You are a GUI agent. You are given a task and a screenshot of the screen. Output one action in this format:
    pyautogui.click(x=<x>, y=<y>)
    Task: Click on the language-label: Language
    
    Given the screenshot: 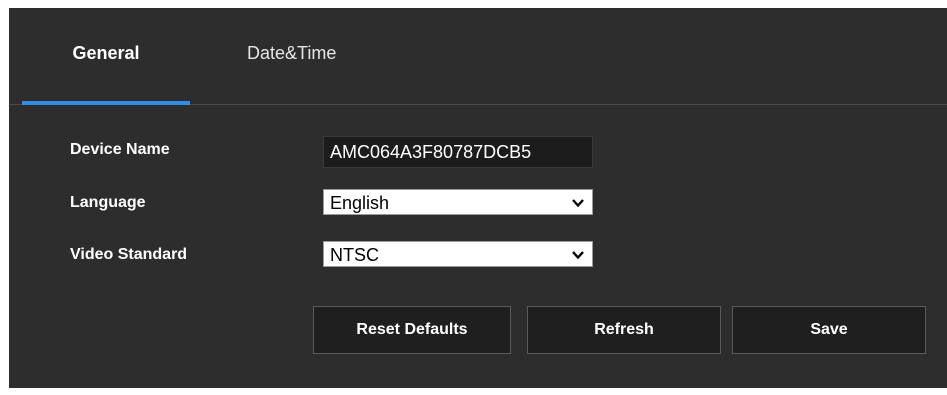 What is the action you would take?
    pyautogui.click(x=108, y=202)
    